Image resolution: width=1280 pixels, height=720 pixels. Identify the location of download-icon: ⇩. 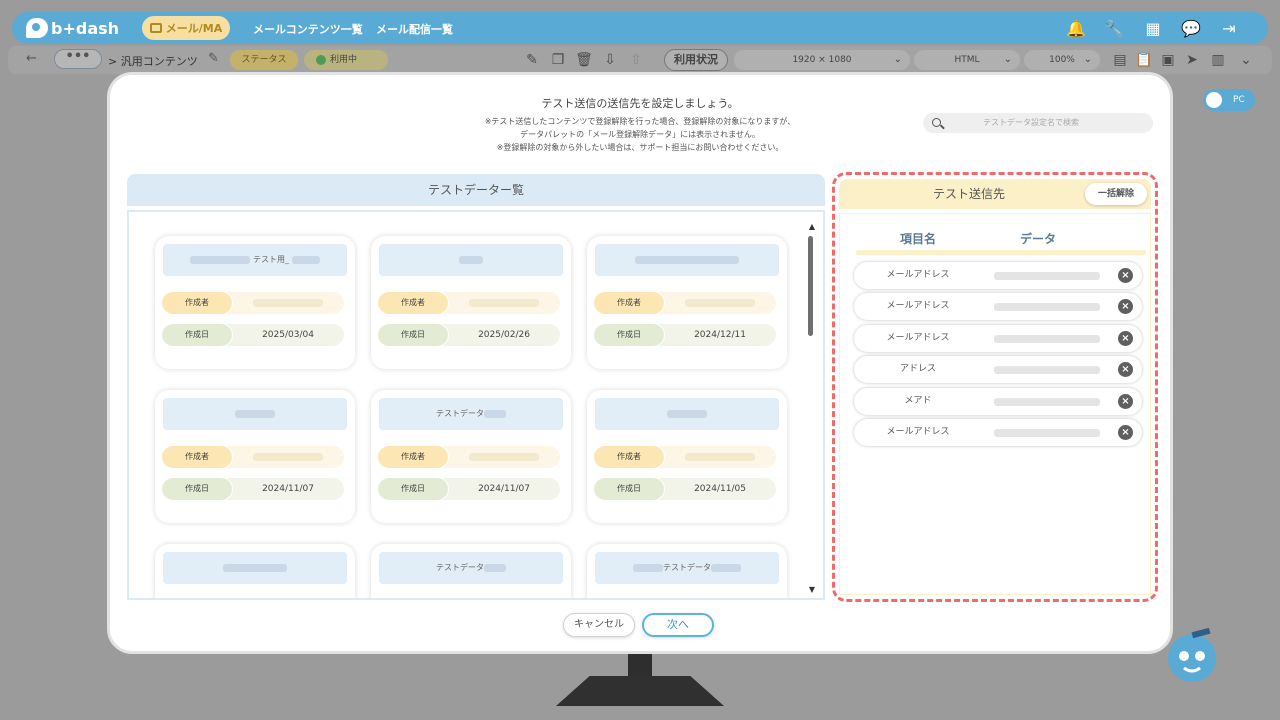
(610, 60).